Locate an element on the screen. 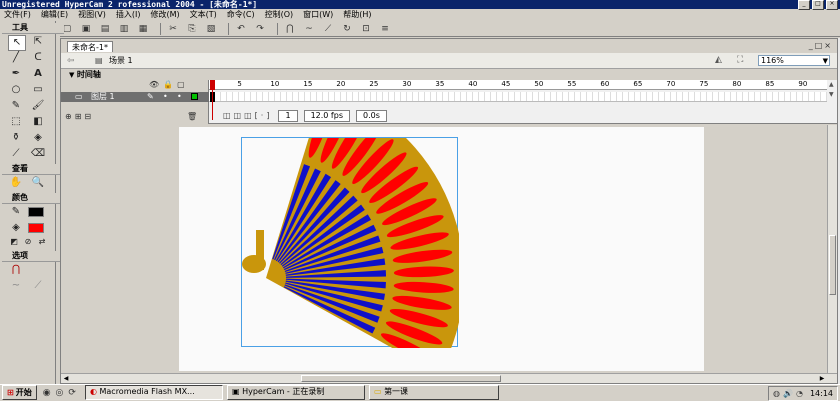  smooth-icon: ~ is located at coordinates (309, 28).